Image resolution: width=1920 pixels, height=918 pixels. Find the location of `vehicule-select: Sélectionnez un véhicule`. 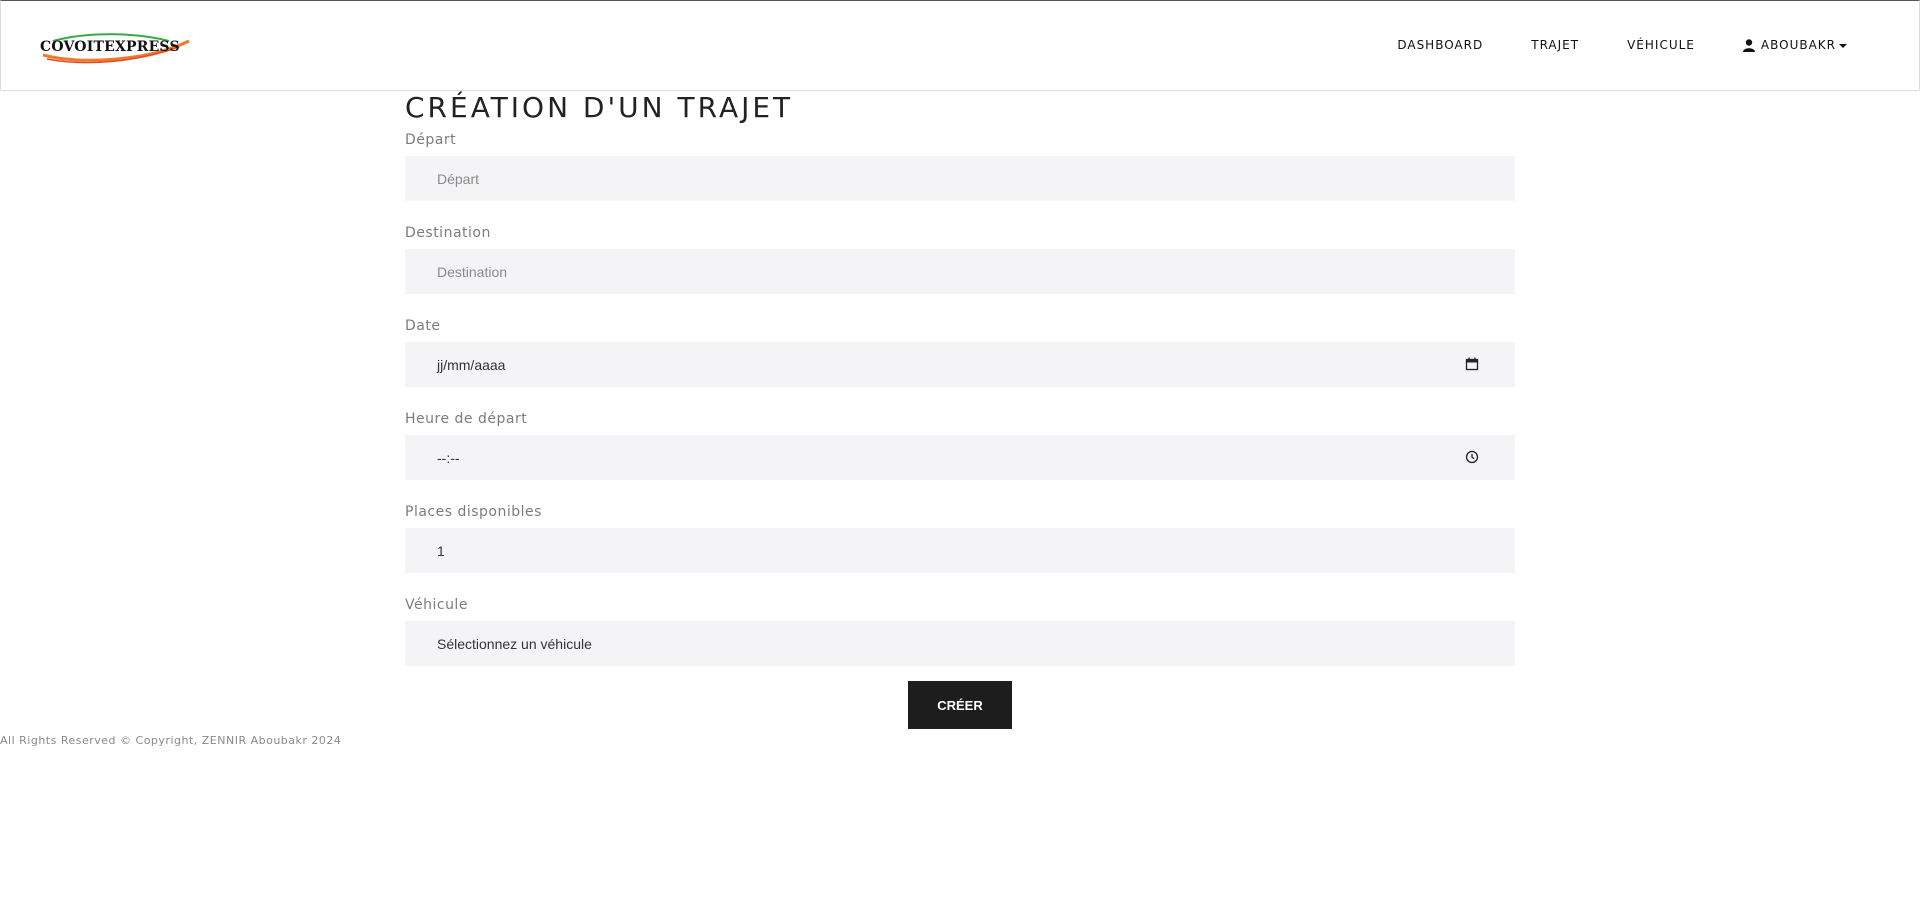

vehicule-select: Sélectionnez un véhicule is located at coordinates (960, 643).